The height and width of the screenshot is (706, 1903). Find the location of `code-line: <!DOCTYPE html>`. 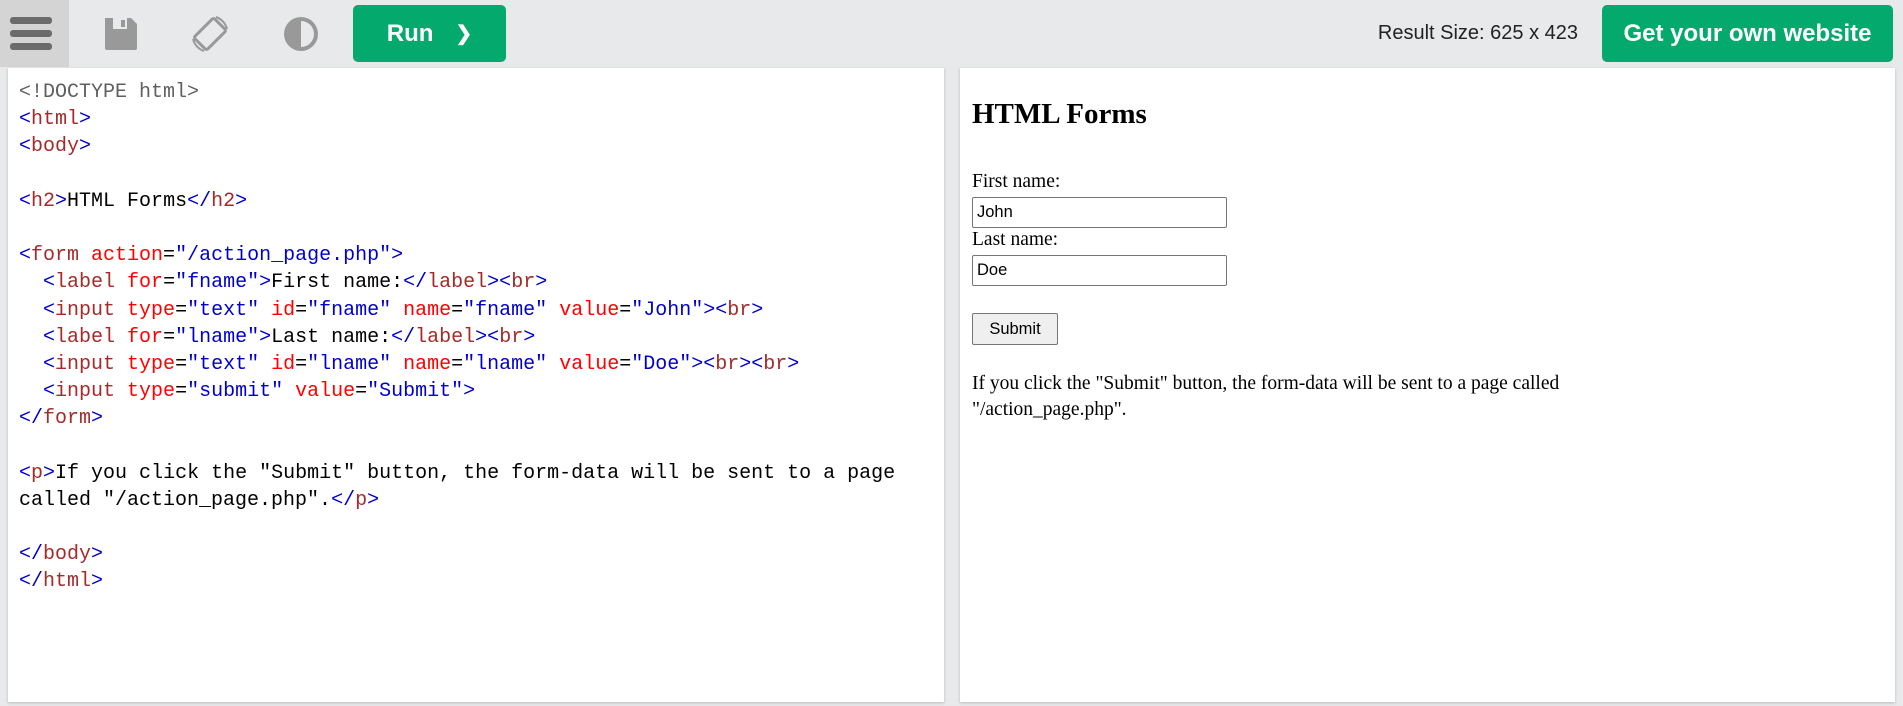

code-line: <!DOCTYPE html> is located at coordinates (457, 92).